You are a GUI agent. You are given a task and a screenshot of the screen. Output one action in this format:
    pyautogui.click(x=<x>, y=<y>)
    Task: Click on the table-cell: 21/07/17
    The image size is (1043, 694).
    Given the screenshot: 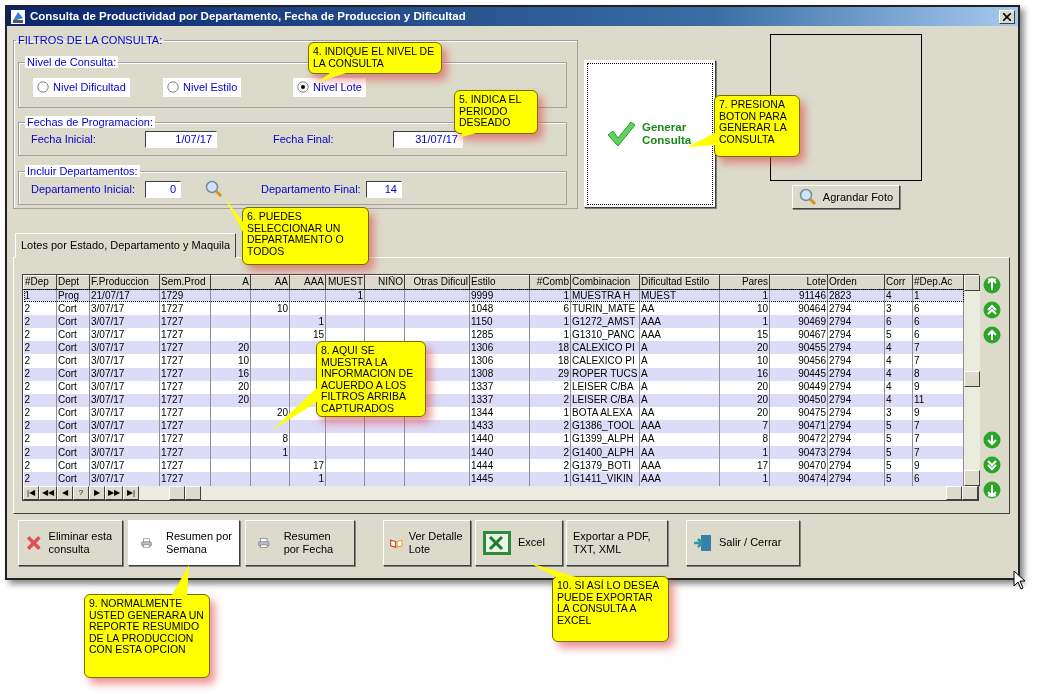 What is the action you would take?
    pyautogui.click(x=124, y=296)
    